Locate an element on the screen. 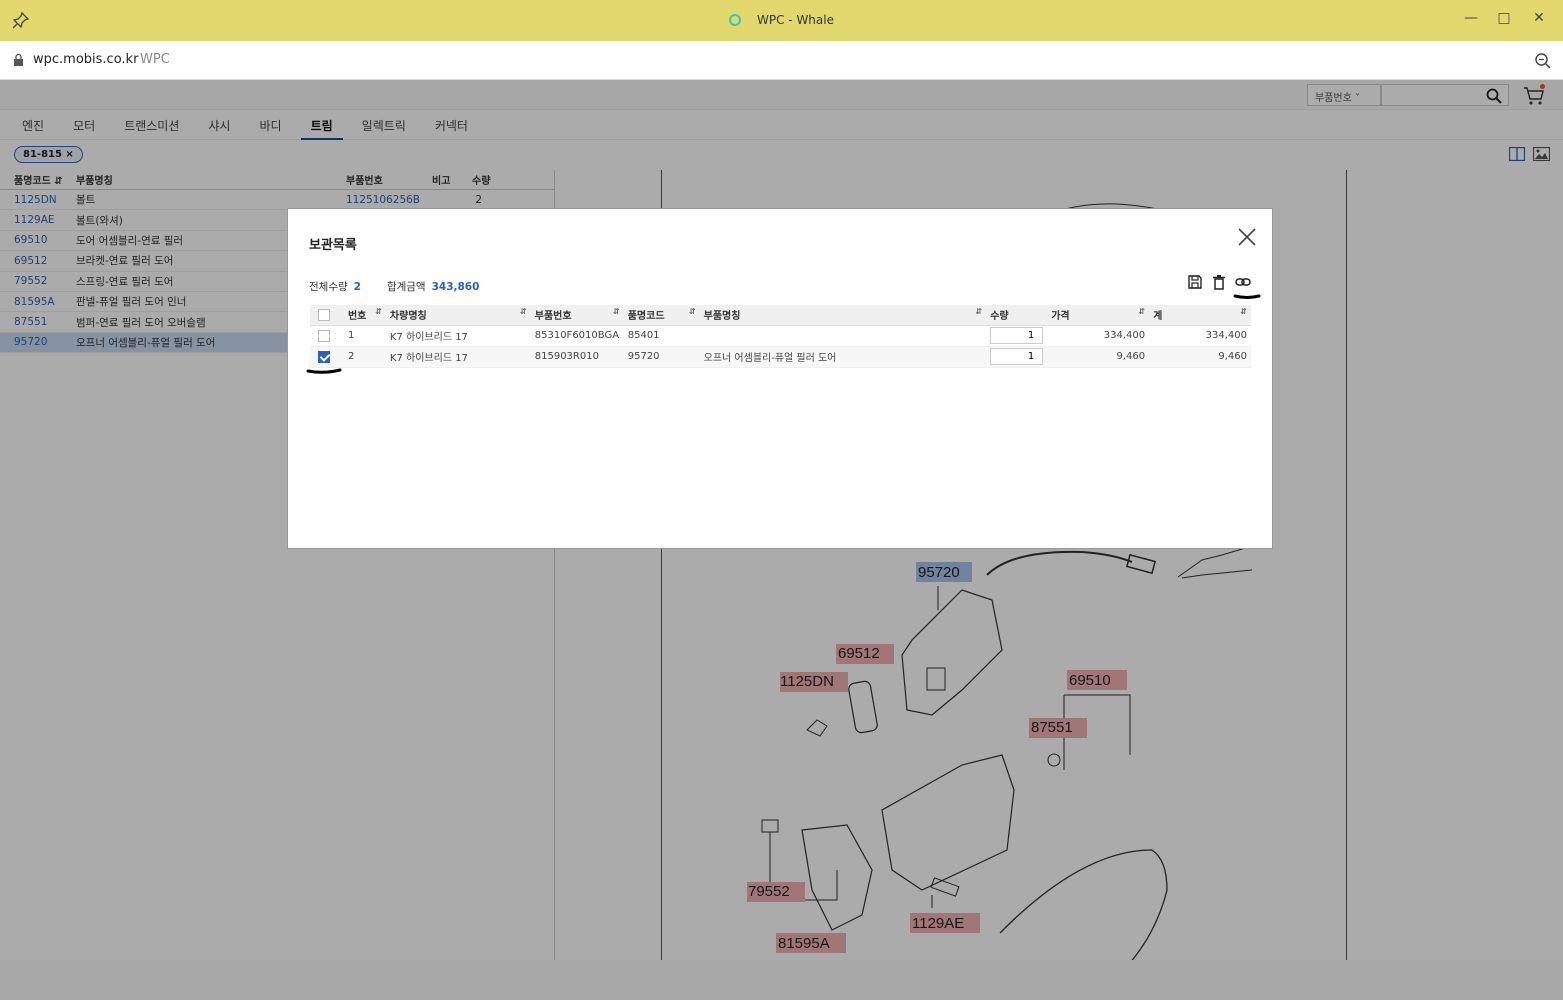 The height and width of the screenshot is (1000, 1563). table-header-row: 번호 ⇵ 차량명칭 ⇵ 부품번호 ⇵ 품명코드 ⇵ 부품명칭 ⇵ 수량 가격 ⇵ 계 ⇵ is located at coordinates (780, 315).